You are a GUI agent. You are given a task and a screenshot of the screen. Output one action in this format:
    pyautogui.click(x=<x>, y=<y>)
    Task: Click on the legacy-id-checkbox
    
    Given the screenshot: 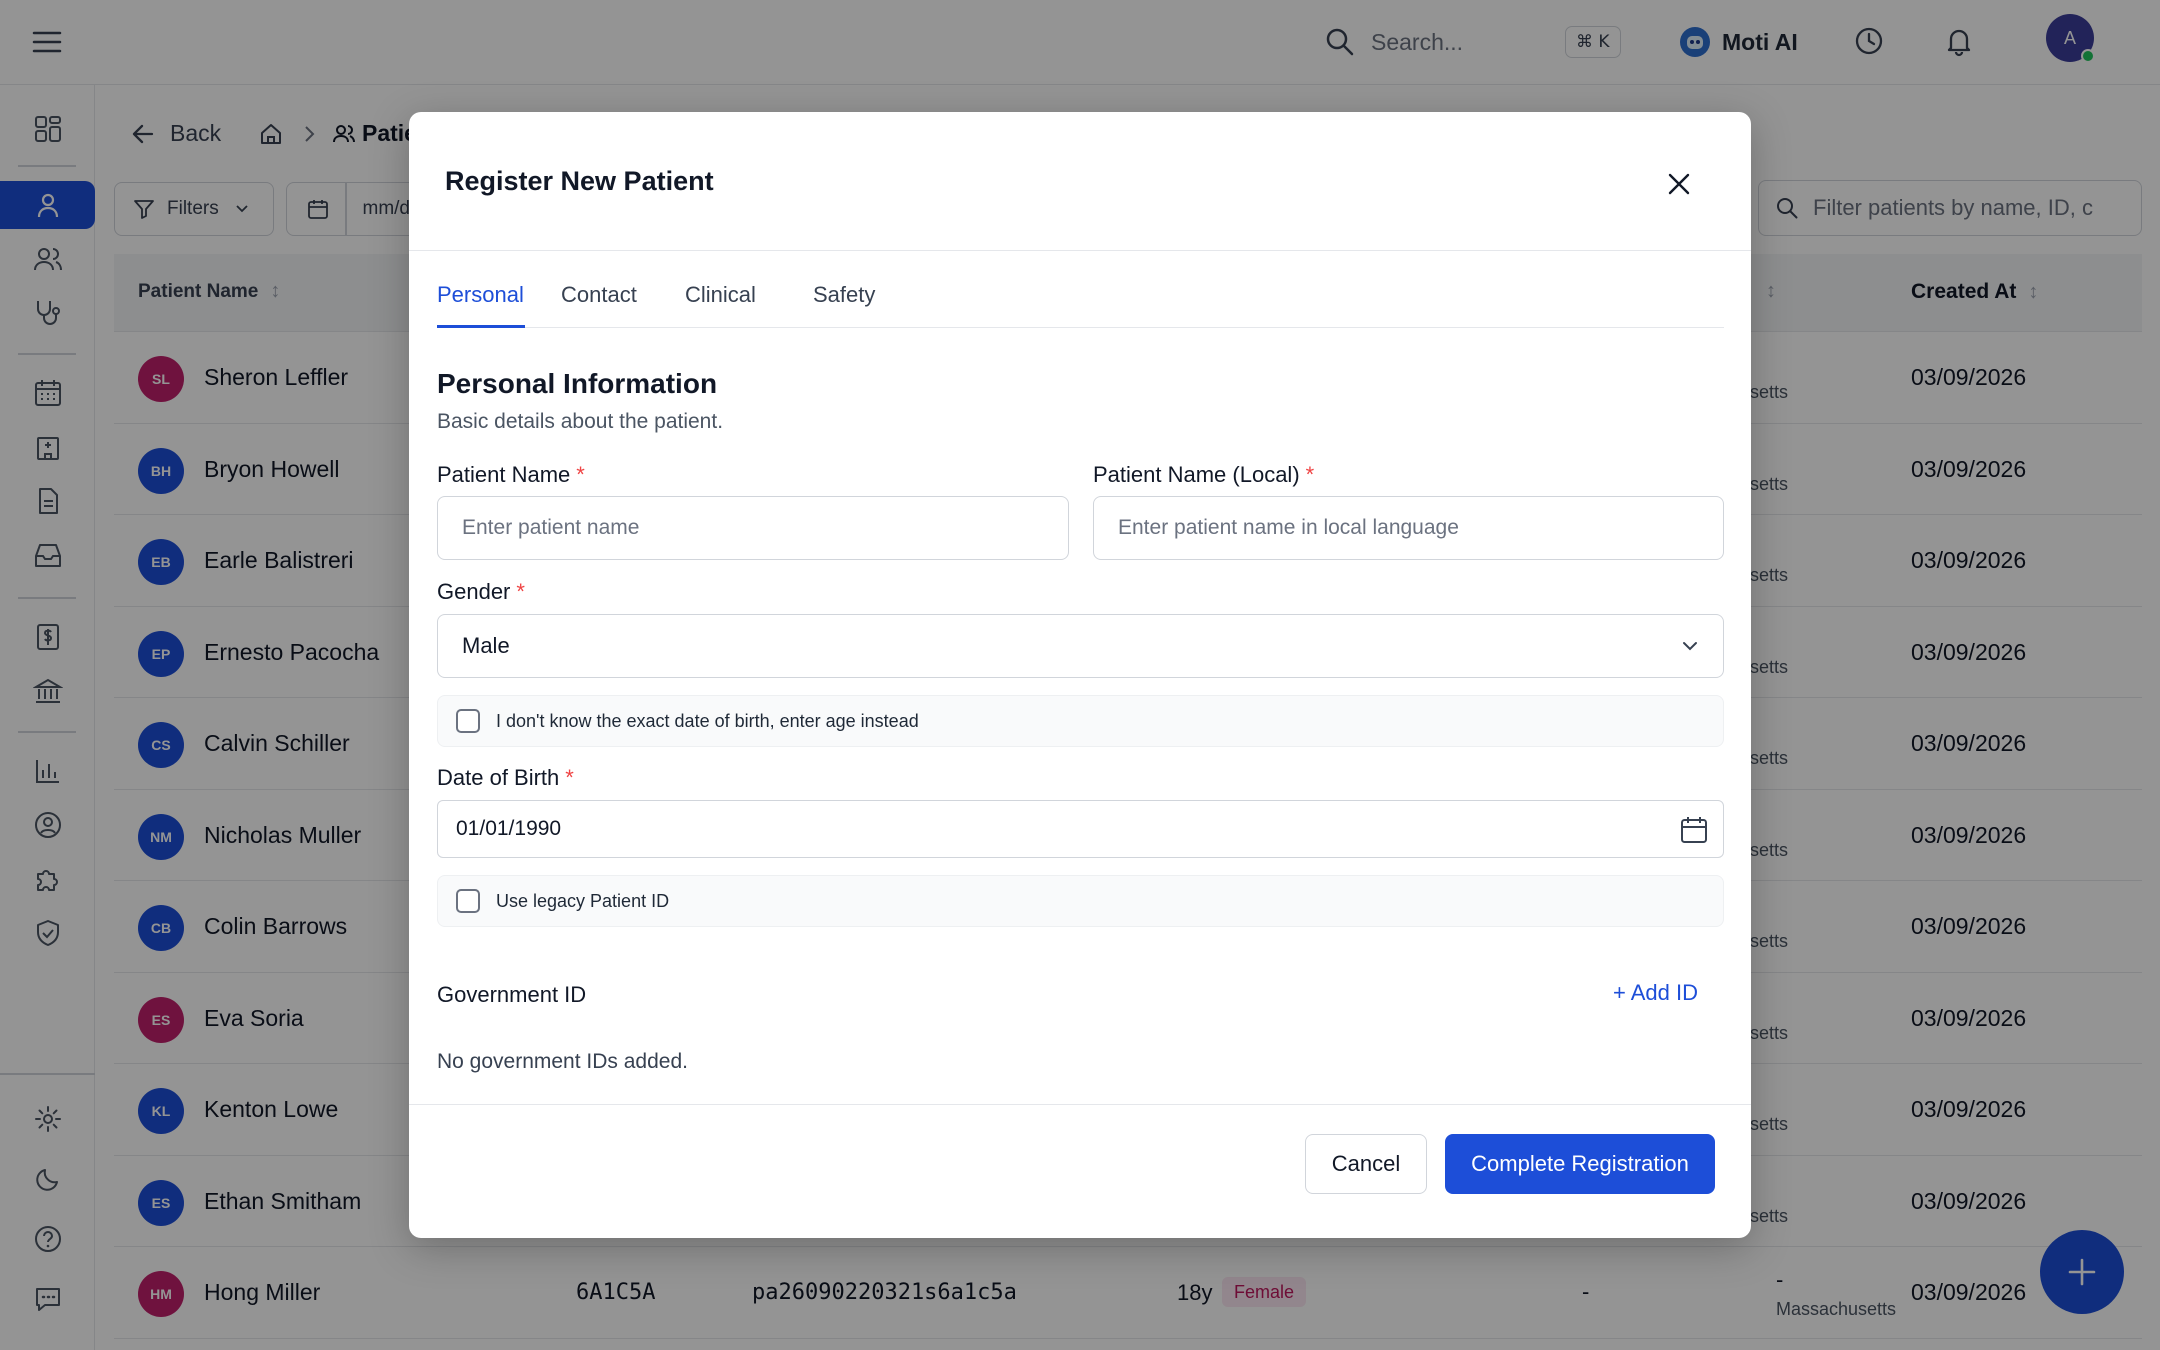 What is the action you would take?
    pyautogui.click(x=468, y=901)
    